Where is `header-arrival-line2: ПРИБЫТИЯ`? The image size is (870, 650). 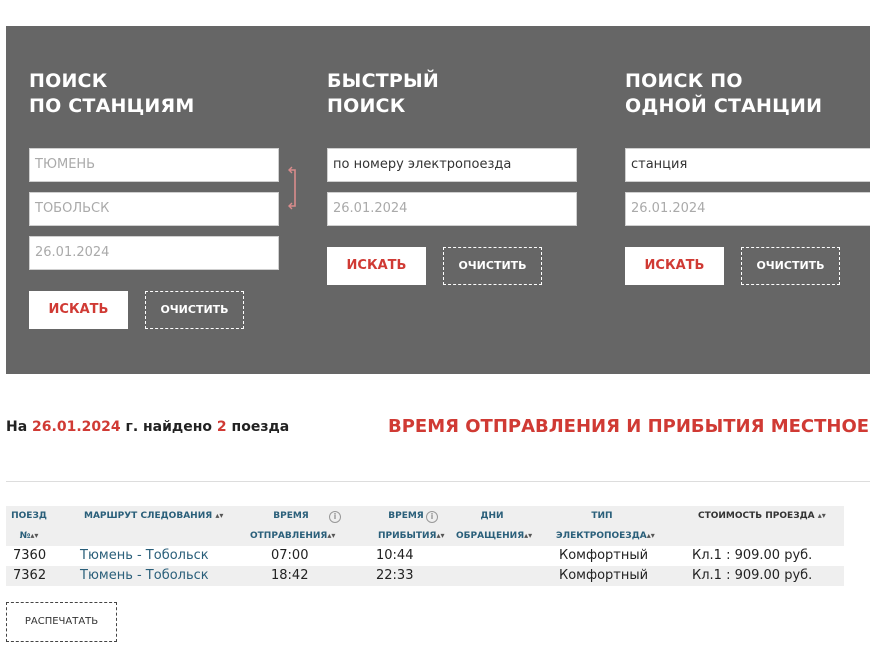
header-arrival-line2: ПРИБЫТИЯ is located at coordinates (407, 536).